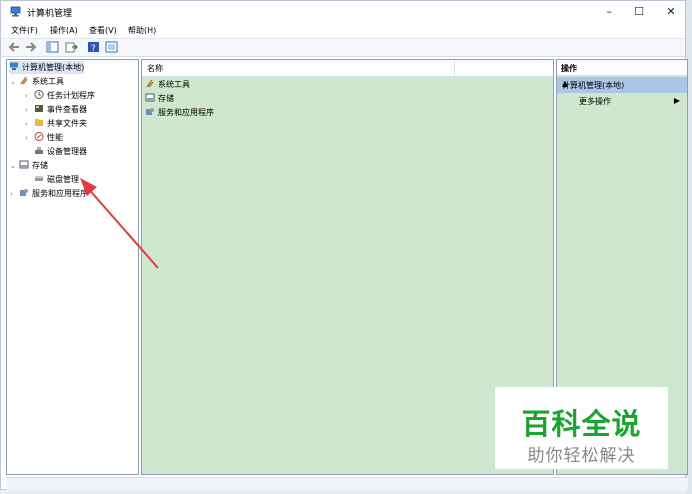  Describe the element at coordinates (50, 14) in the screenshot. I see `window-title: 计算机管理` at that location.